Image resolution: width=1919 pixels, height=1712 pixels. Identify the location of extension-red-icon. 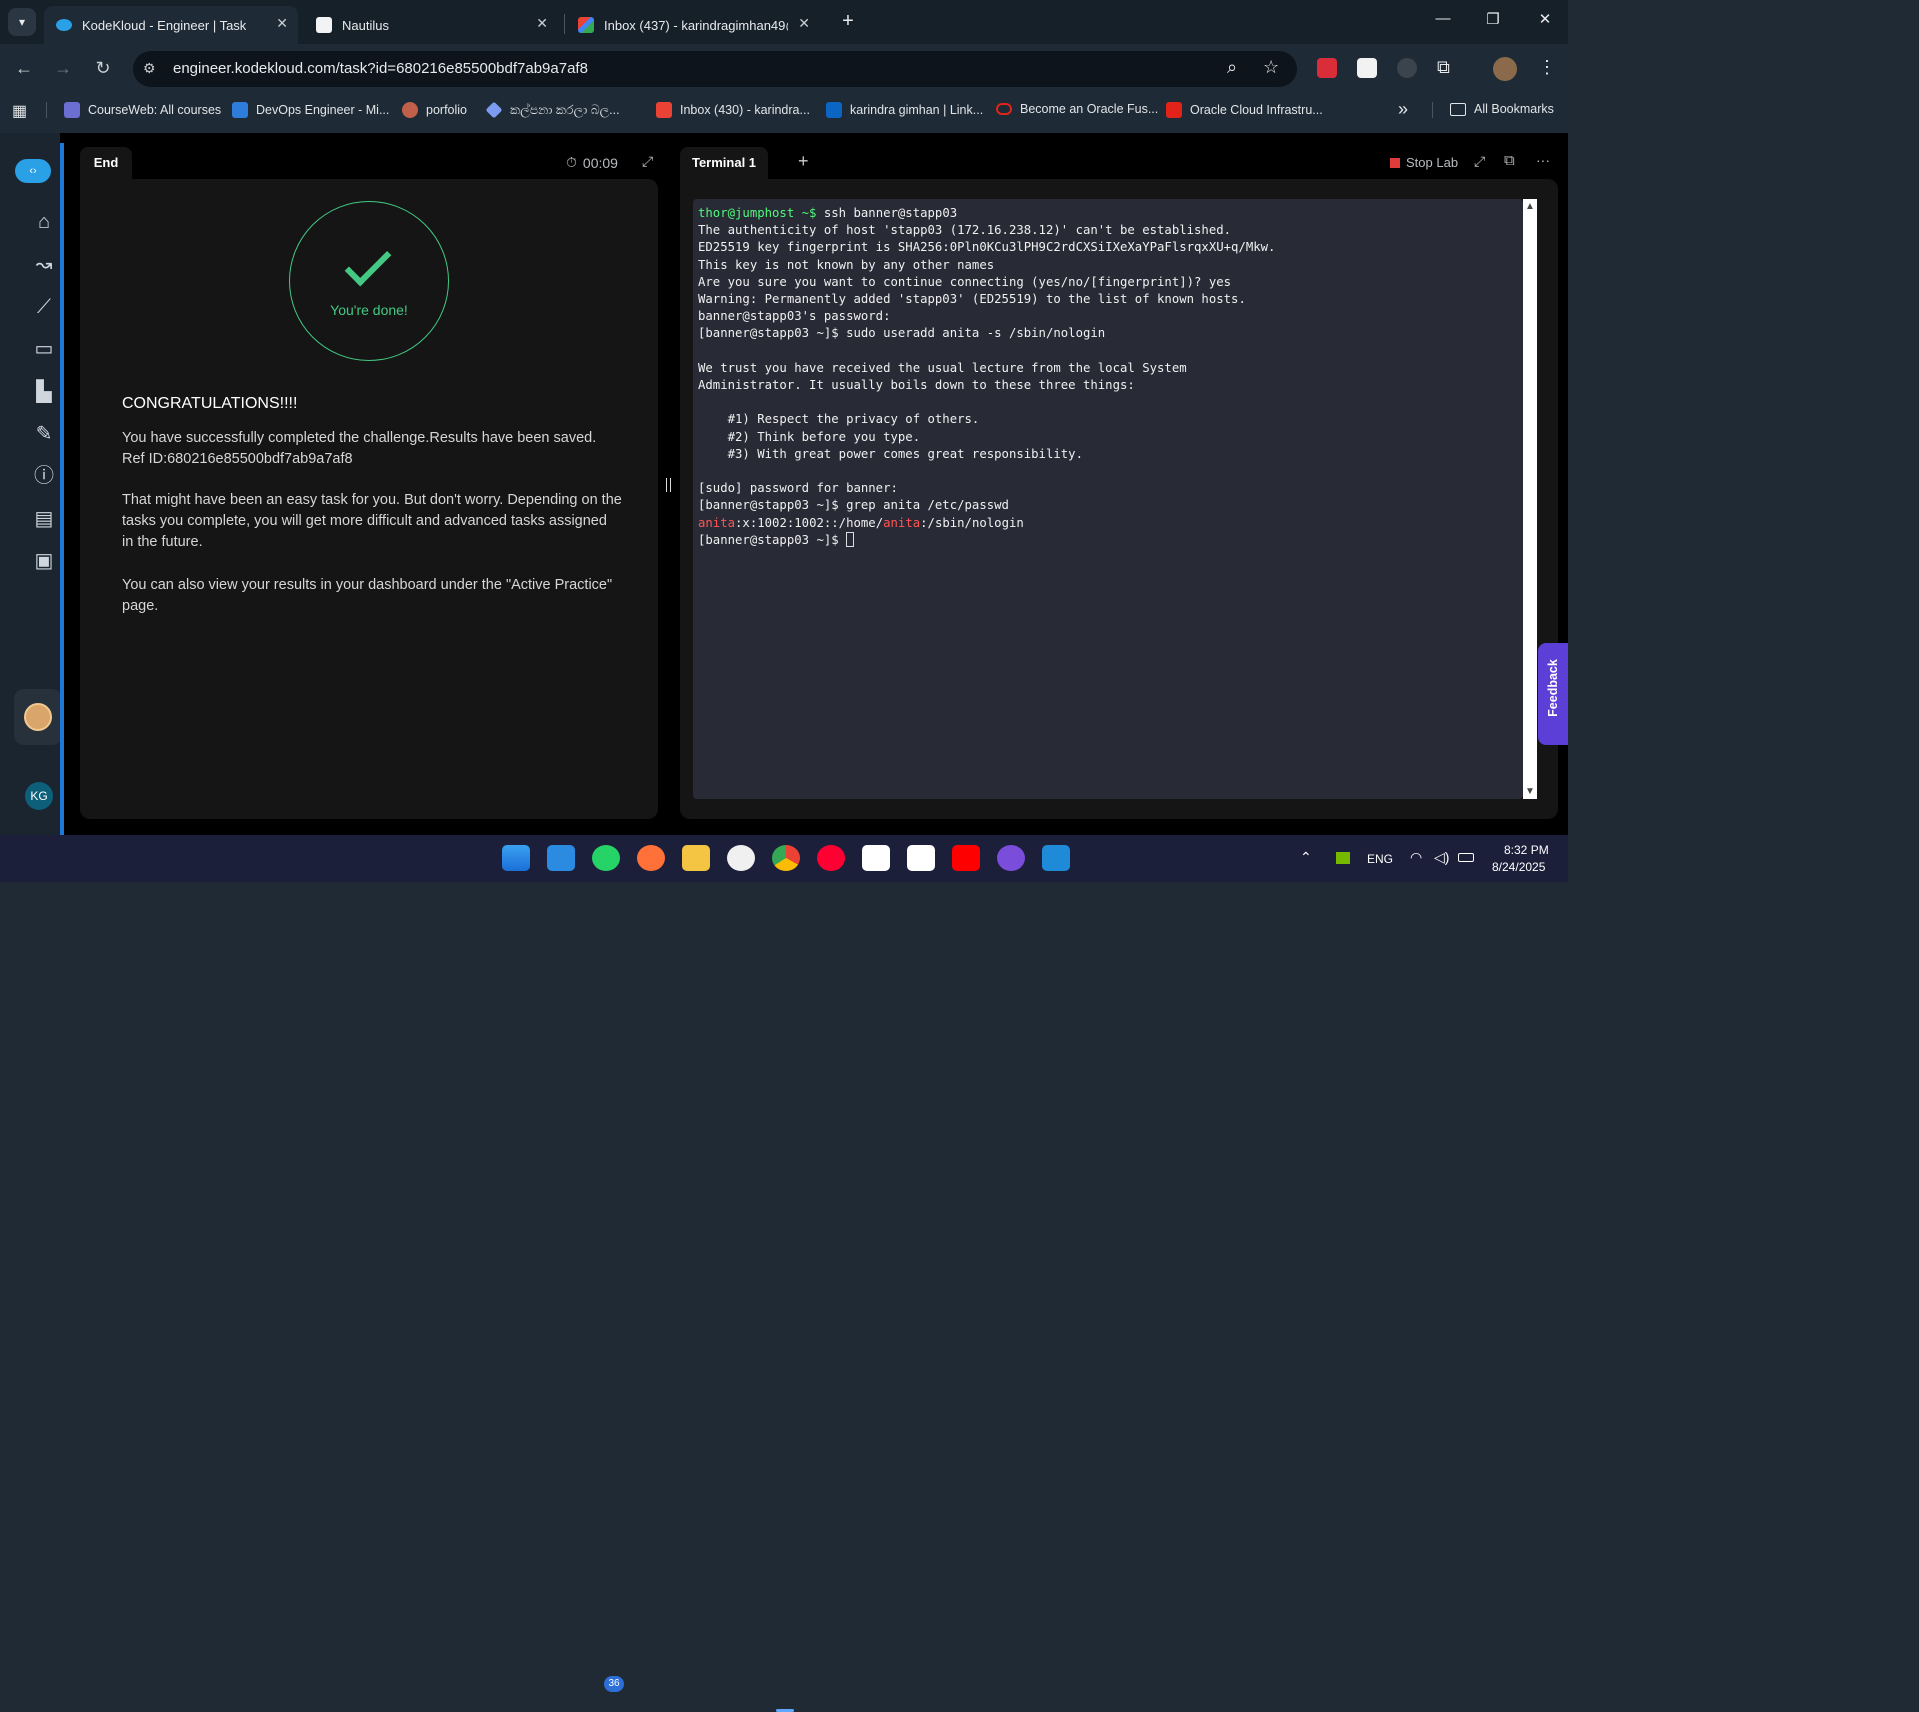
(1327, 68).